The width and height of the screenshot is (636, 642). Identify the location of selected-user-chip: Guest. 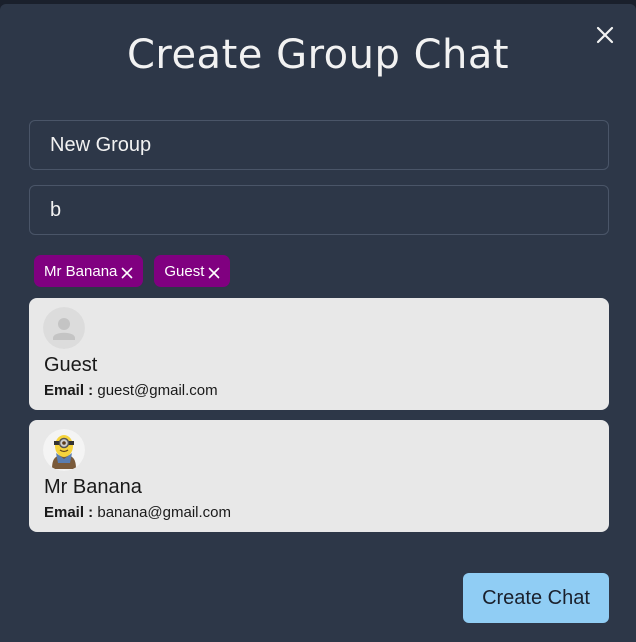
(192, 271).